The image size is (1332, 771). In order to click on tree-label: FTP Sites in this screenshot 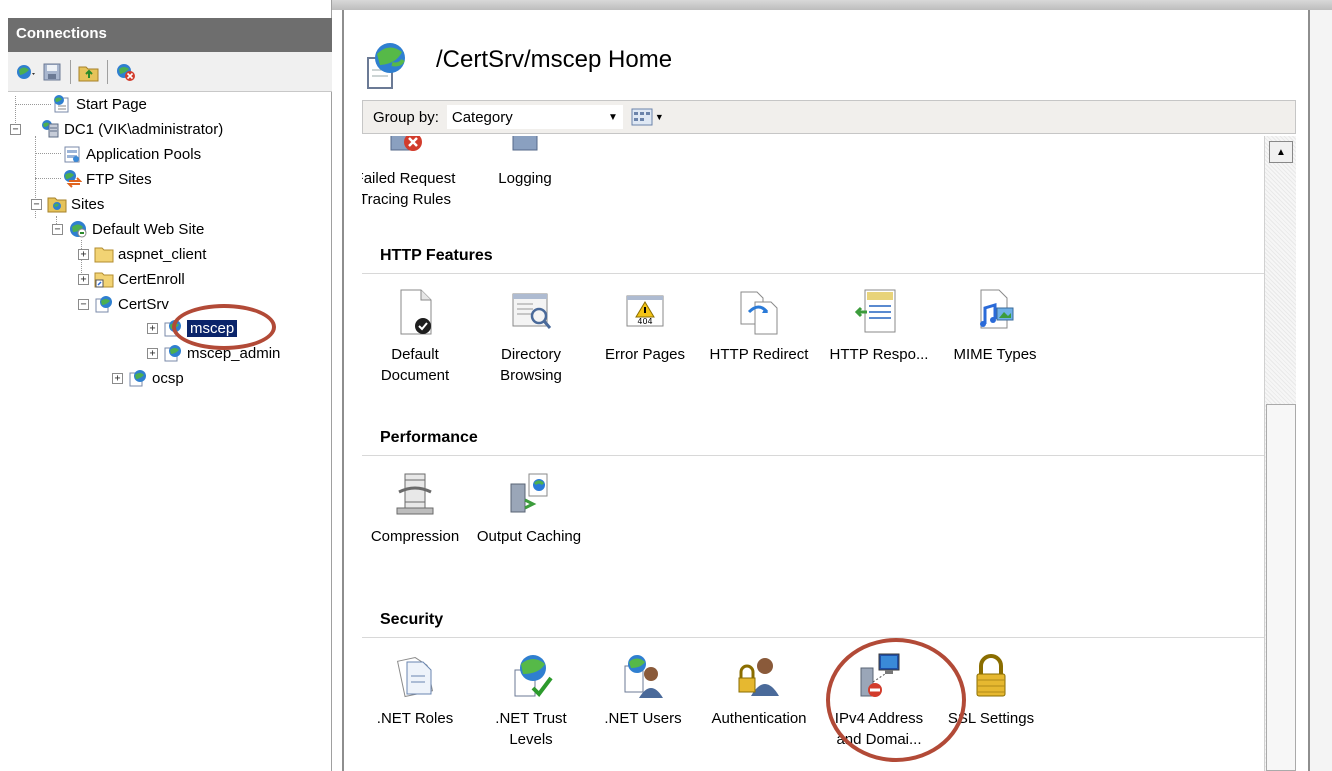, I will do `click(119, 179)`.